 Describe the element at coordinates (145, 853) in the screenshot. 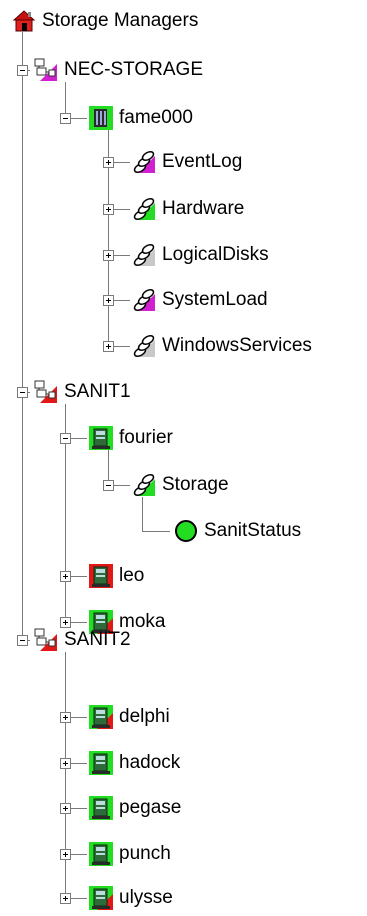

I see `tree-node-label: punch` at that location.